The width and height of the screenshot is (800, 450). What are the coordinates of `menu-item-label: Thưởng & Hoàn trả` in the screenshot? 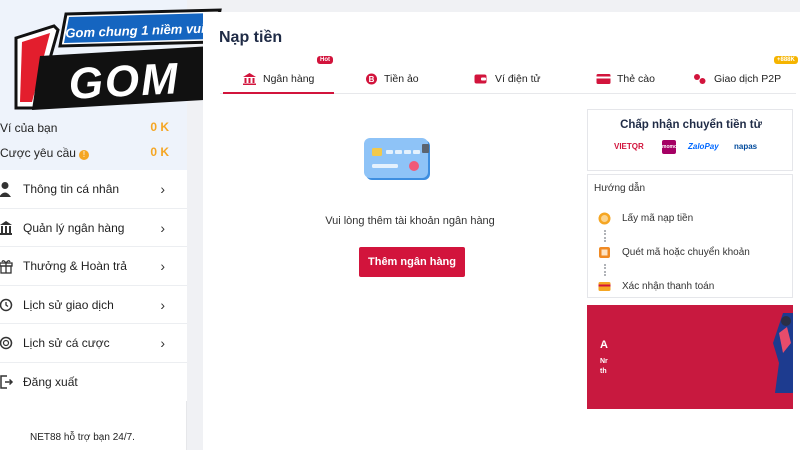 It's located at (75, 266).